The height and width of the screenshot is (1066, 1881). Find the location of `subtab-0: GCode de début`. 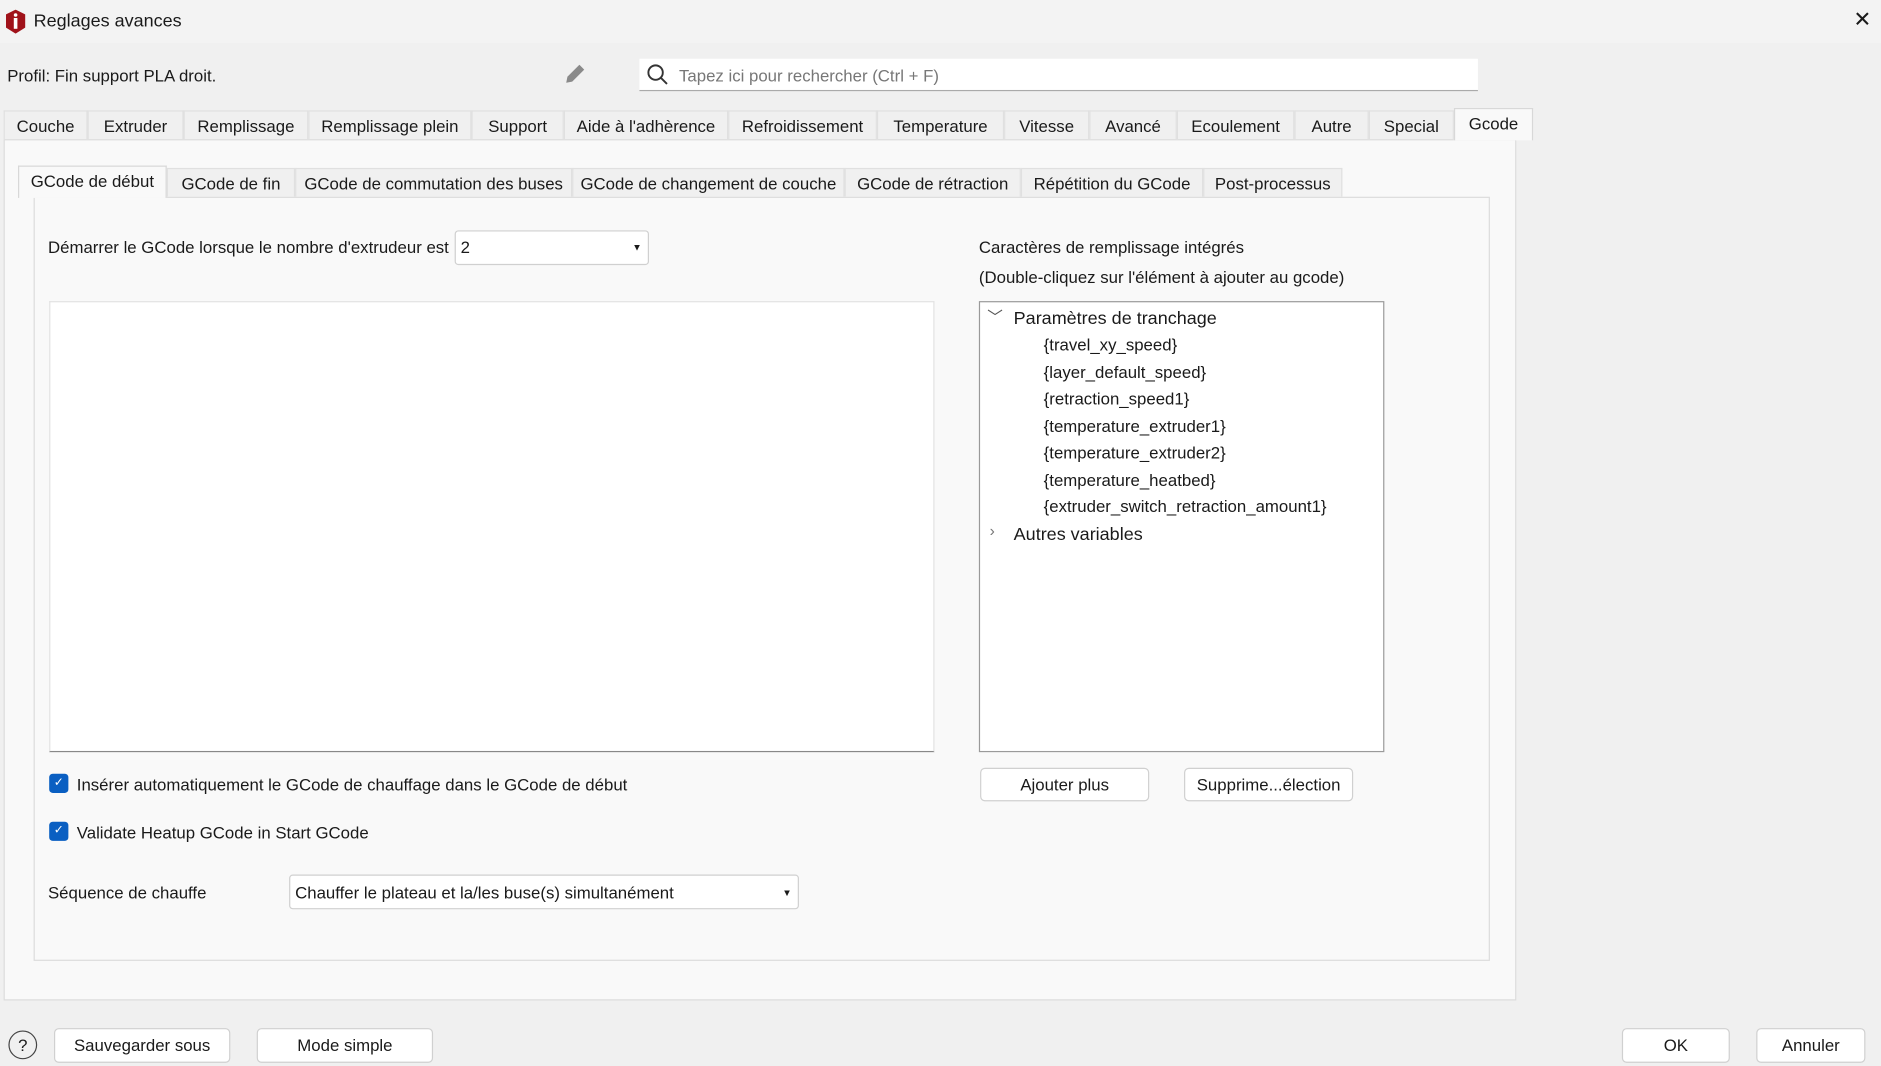

subtab-0: GCode de début is located at coordinates (92, 181).